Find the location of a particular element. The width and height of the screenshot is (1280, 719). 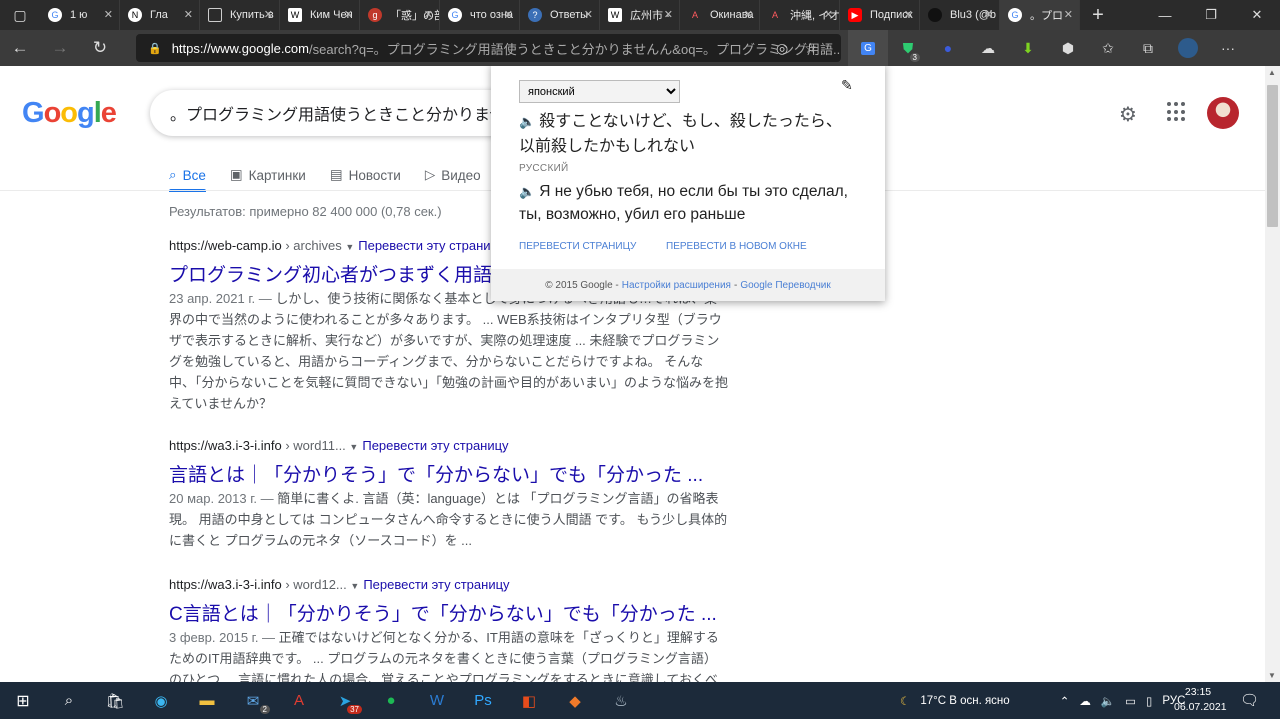

favorites-icon: ✩ is located at coordinates (1108, 48).